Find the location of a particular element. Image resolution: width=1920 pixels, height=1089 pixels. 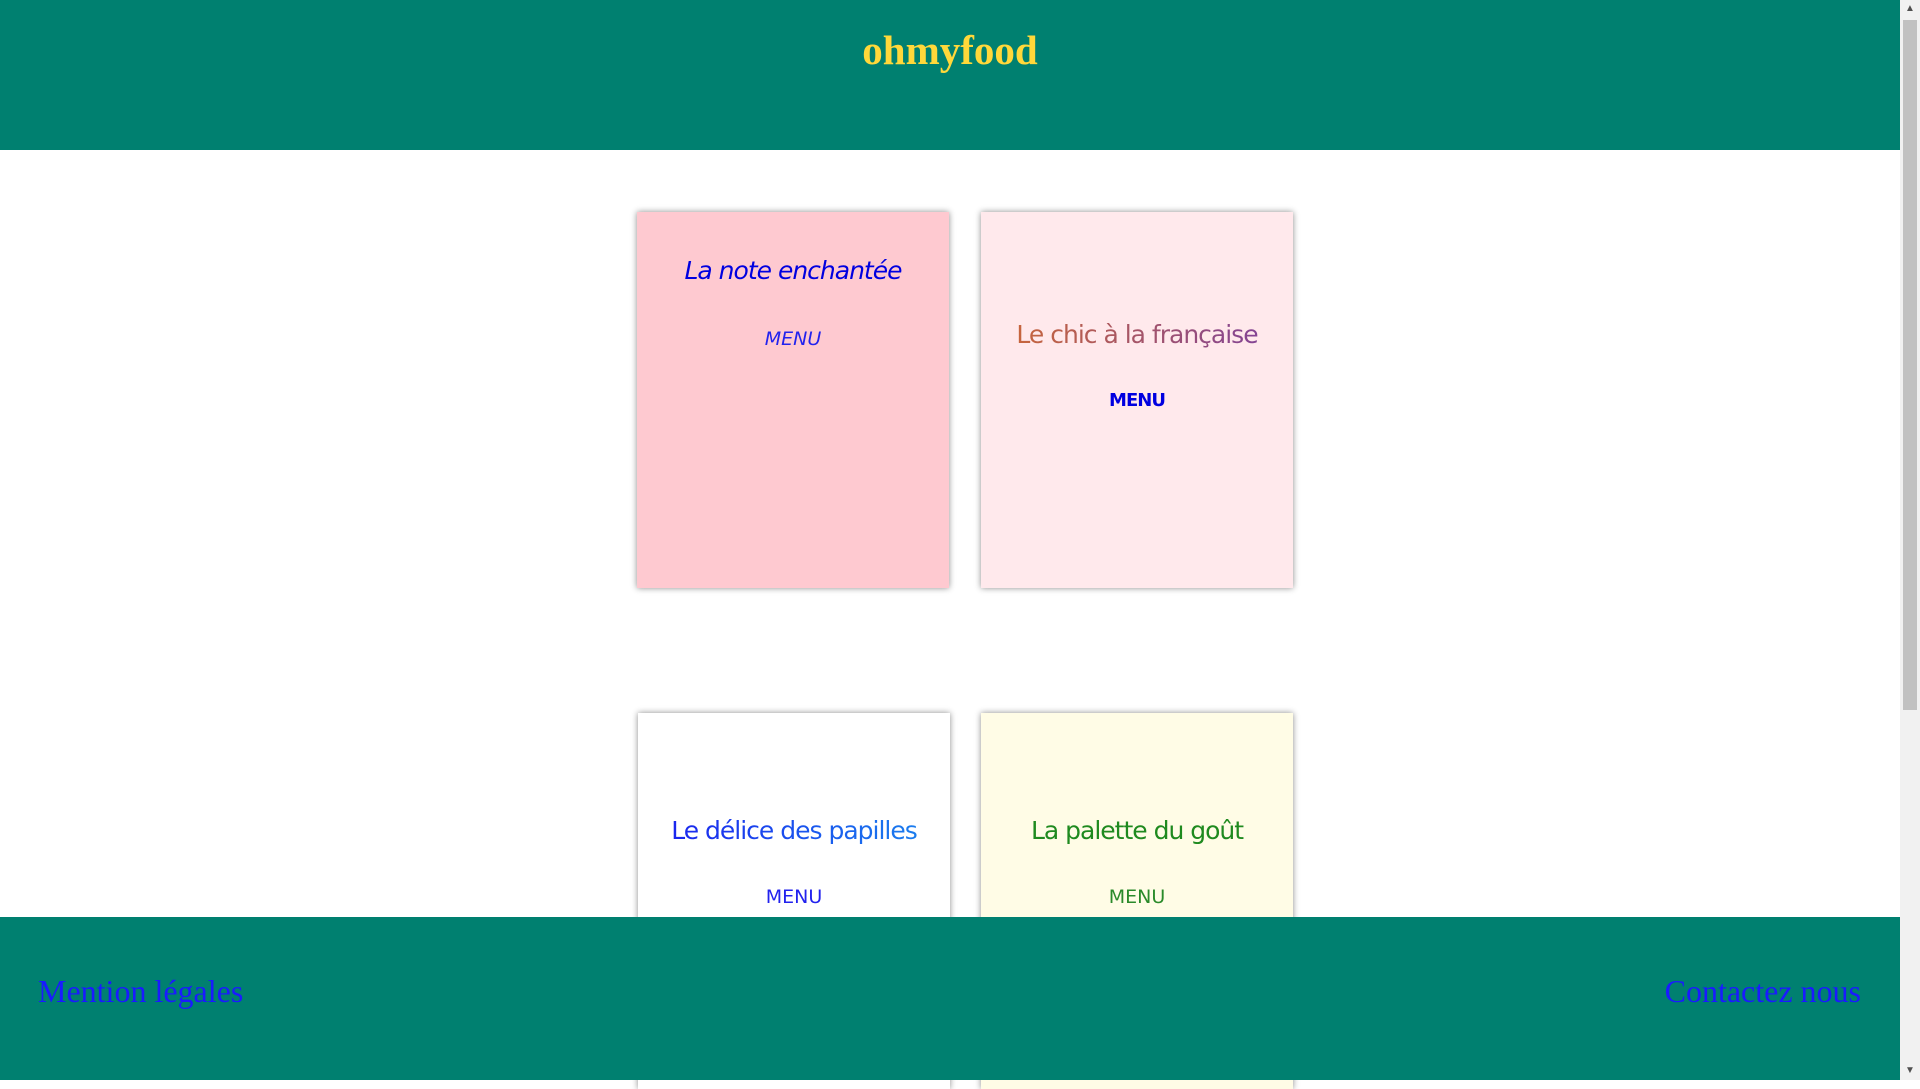

scrollbar-thumb is located at coordinates (1910, 365).